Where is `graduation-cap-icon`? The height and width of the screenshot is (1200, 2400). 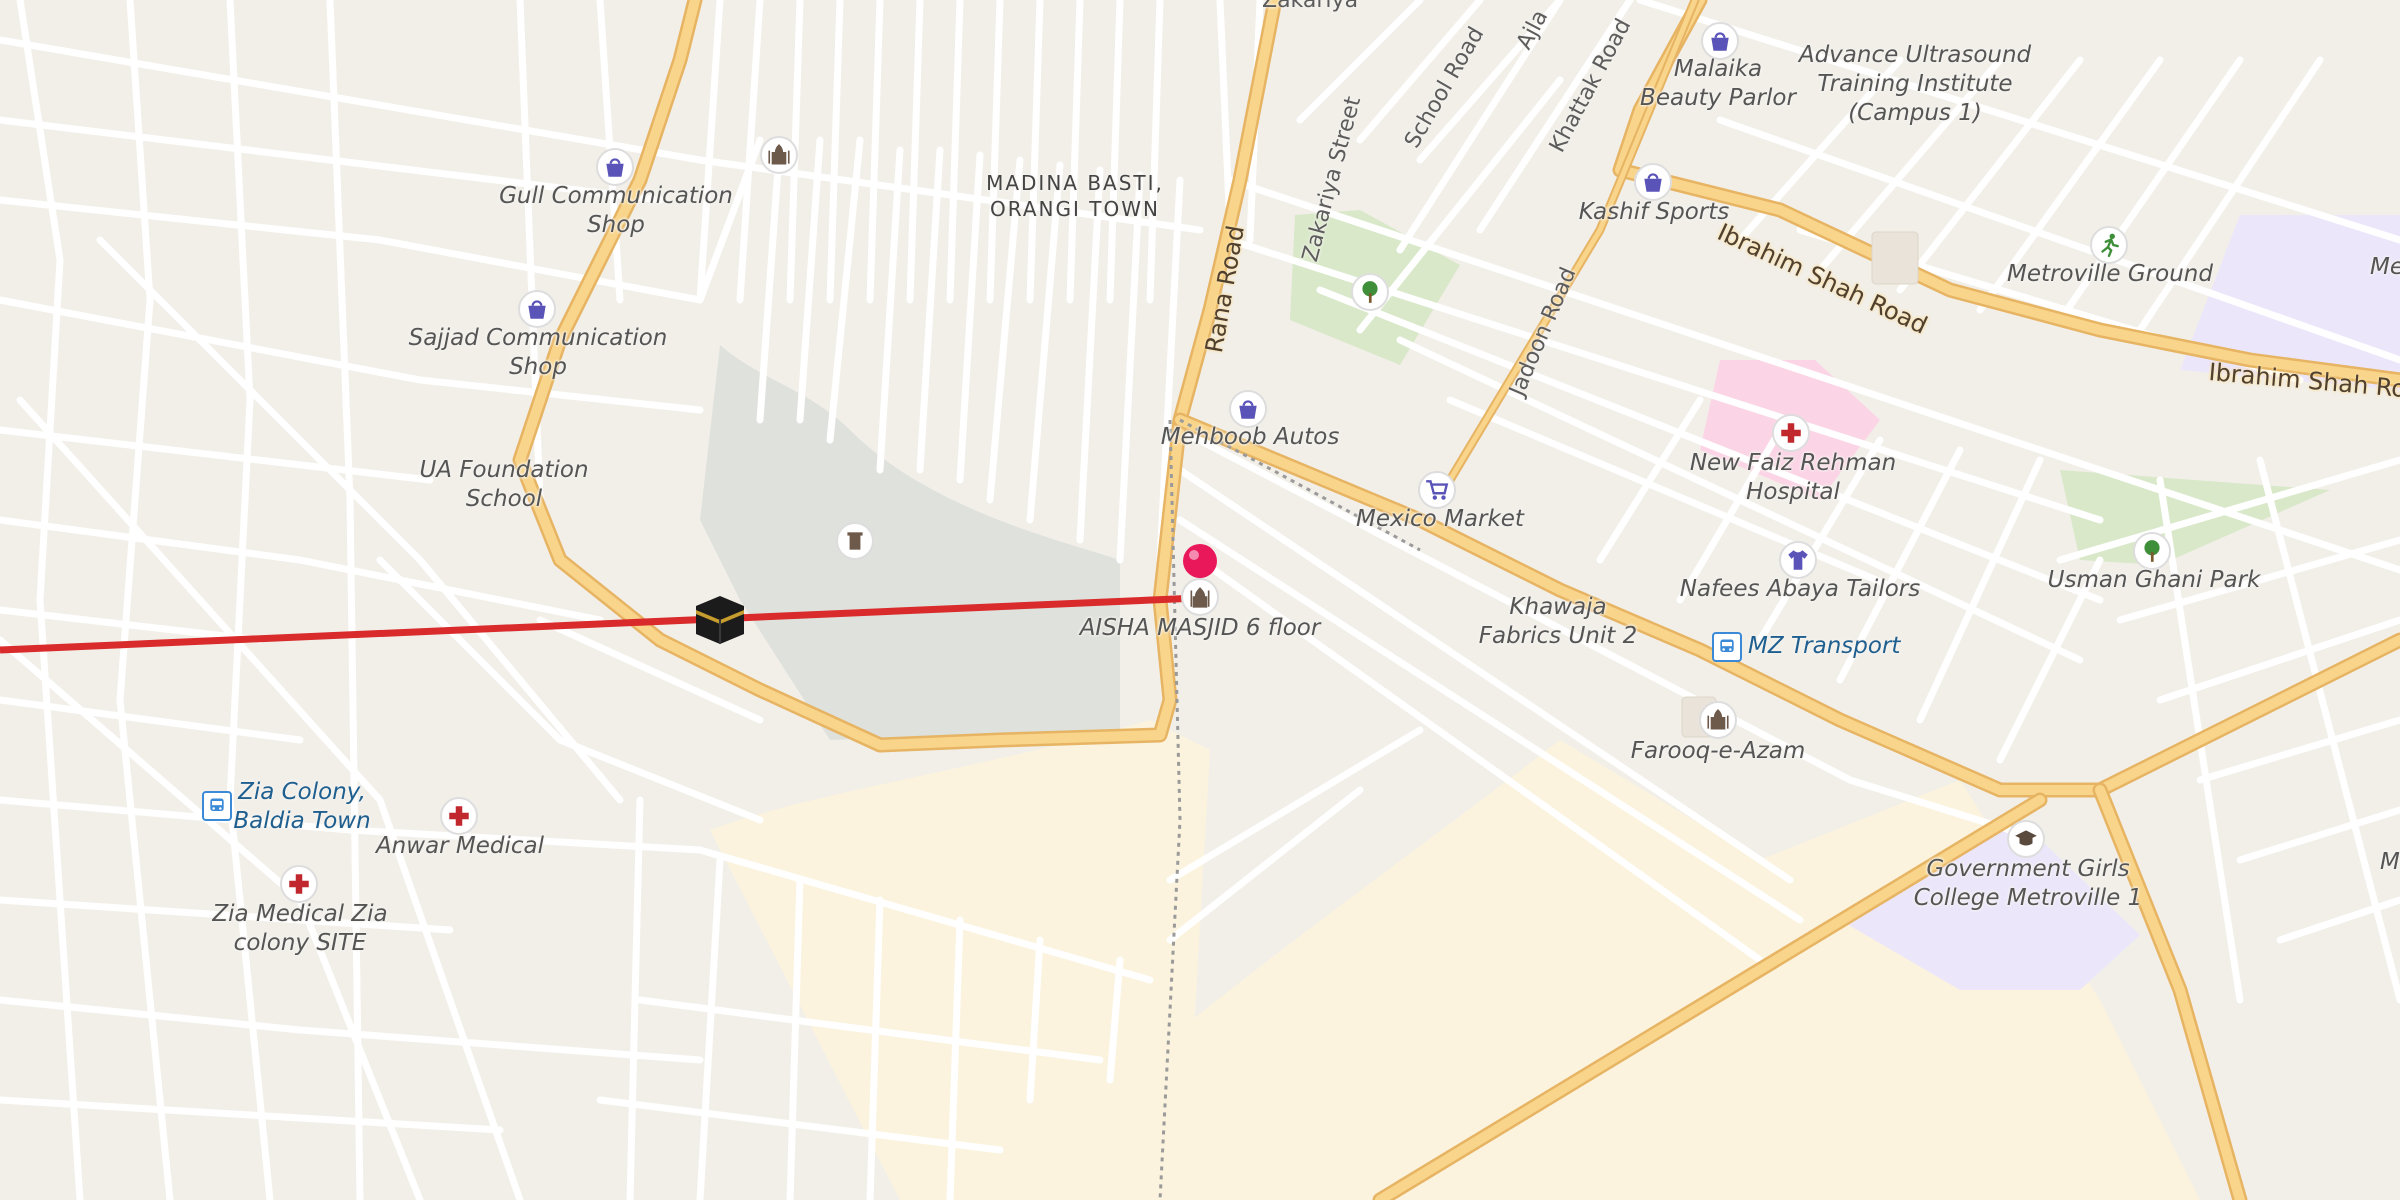
graduation-cap-icon is located at coordinates (2026, 839).